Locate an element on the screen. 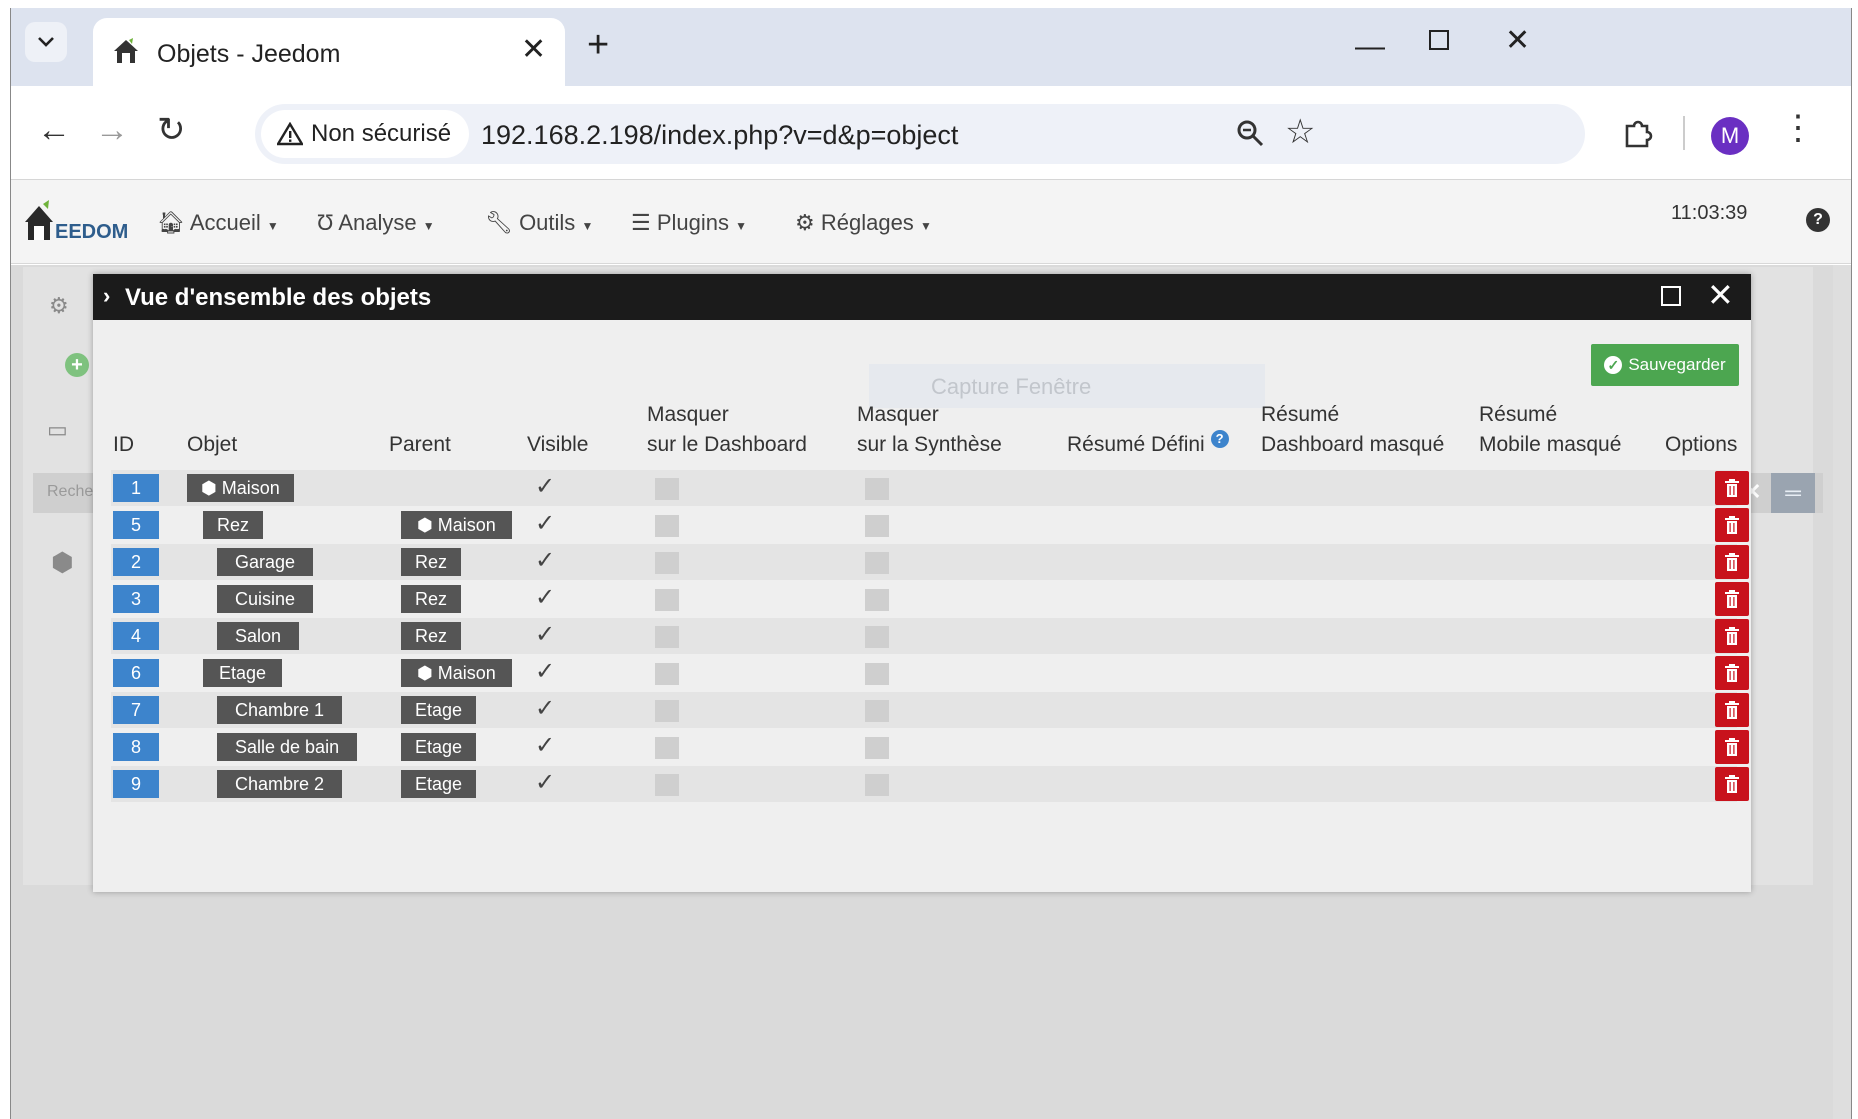 This screenshot has height=1119, width=1858. object-badge: Garage is located at coordinates (265, 562).